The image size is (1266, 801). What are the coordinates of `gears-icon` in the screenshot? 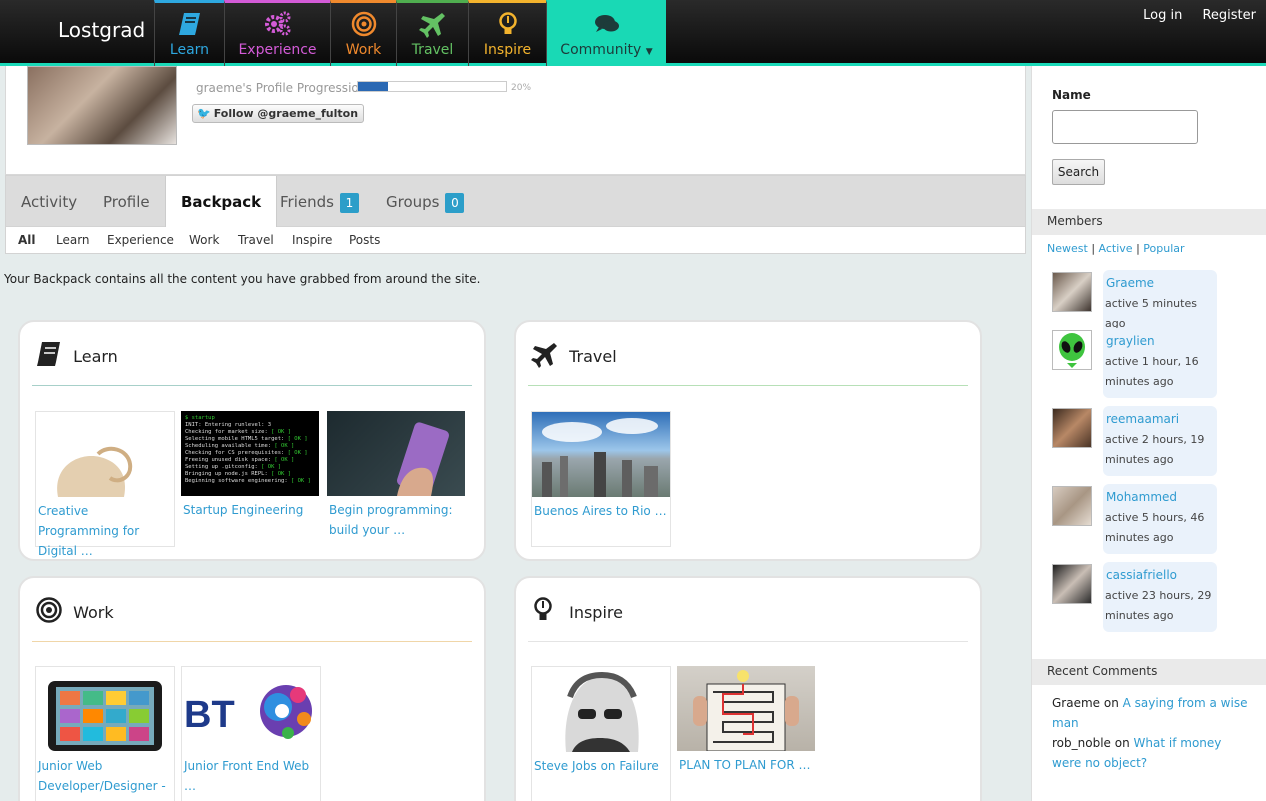 It's located at (277, 23).